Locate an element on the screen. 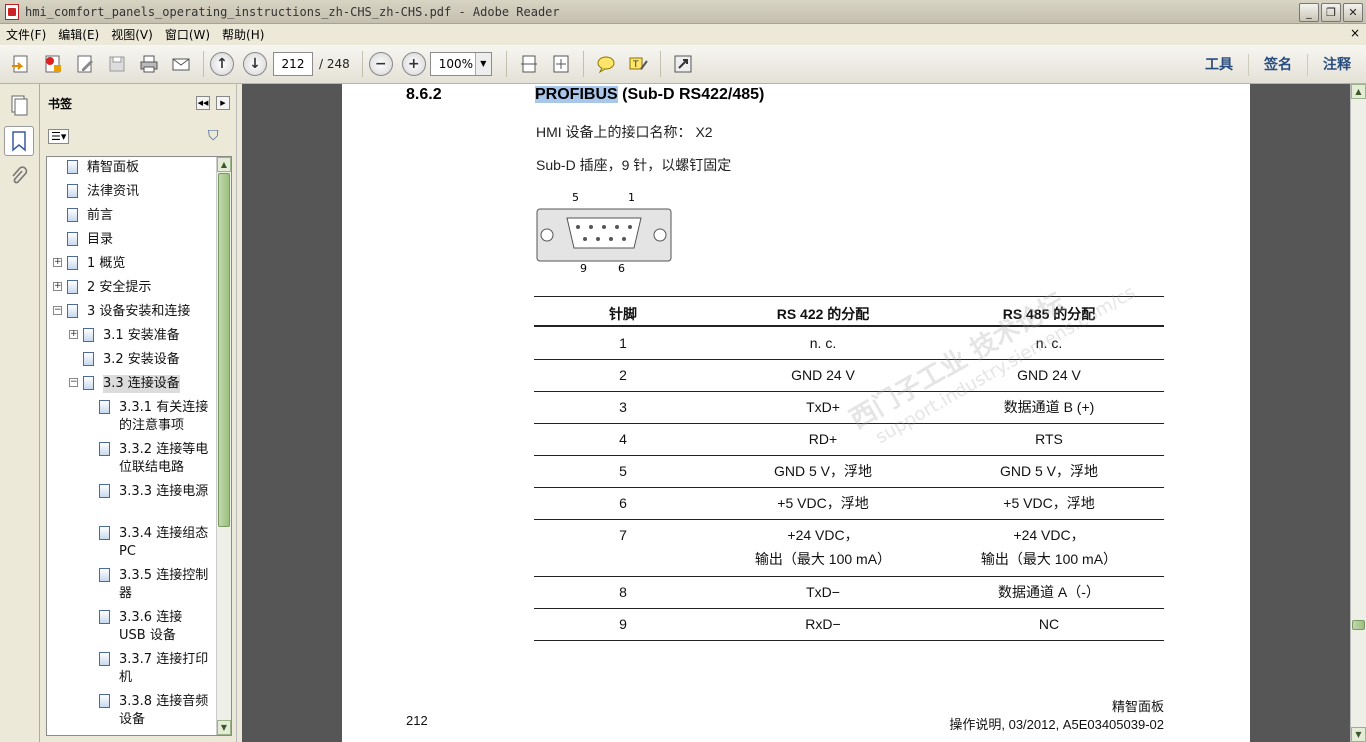 The width and height of the screenshot is (1366, 742). email-icon is located at coordinates (181, 64).